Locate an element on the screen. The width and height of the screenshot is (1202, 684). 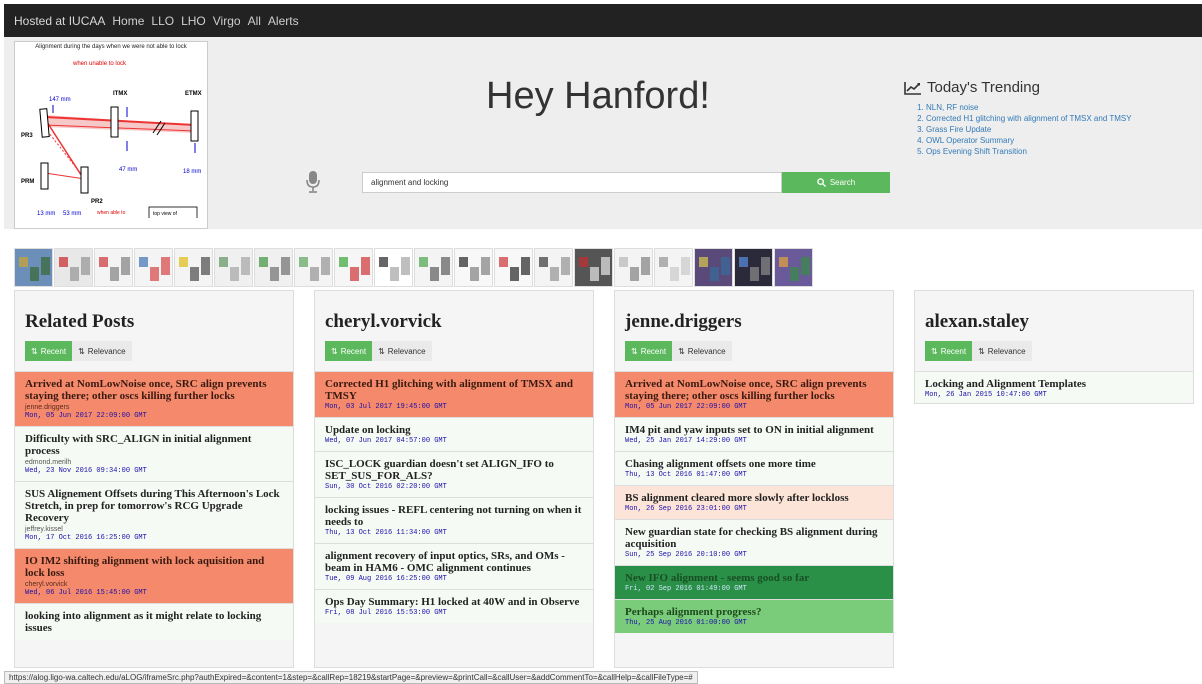
nav-brand: Hosted at IUCAA is located at coordinates (59, 21).